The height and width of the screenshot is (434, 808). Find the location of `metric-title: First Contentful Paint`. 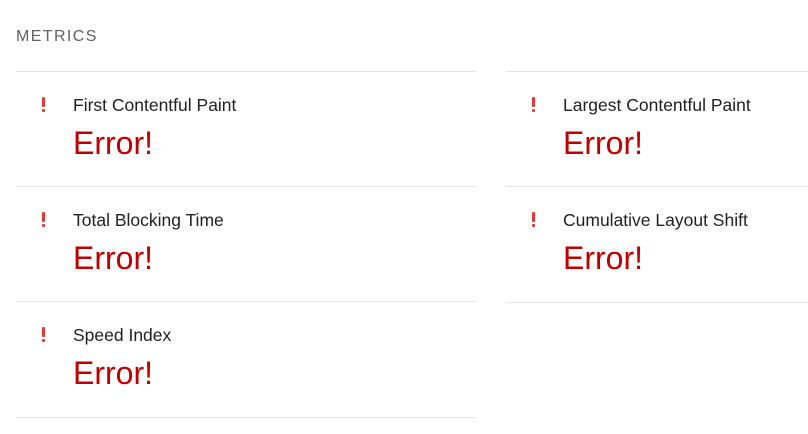

metric-title: First Contentful Paint is located at coordinates (155, 105).